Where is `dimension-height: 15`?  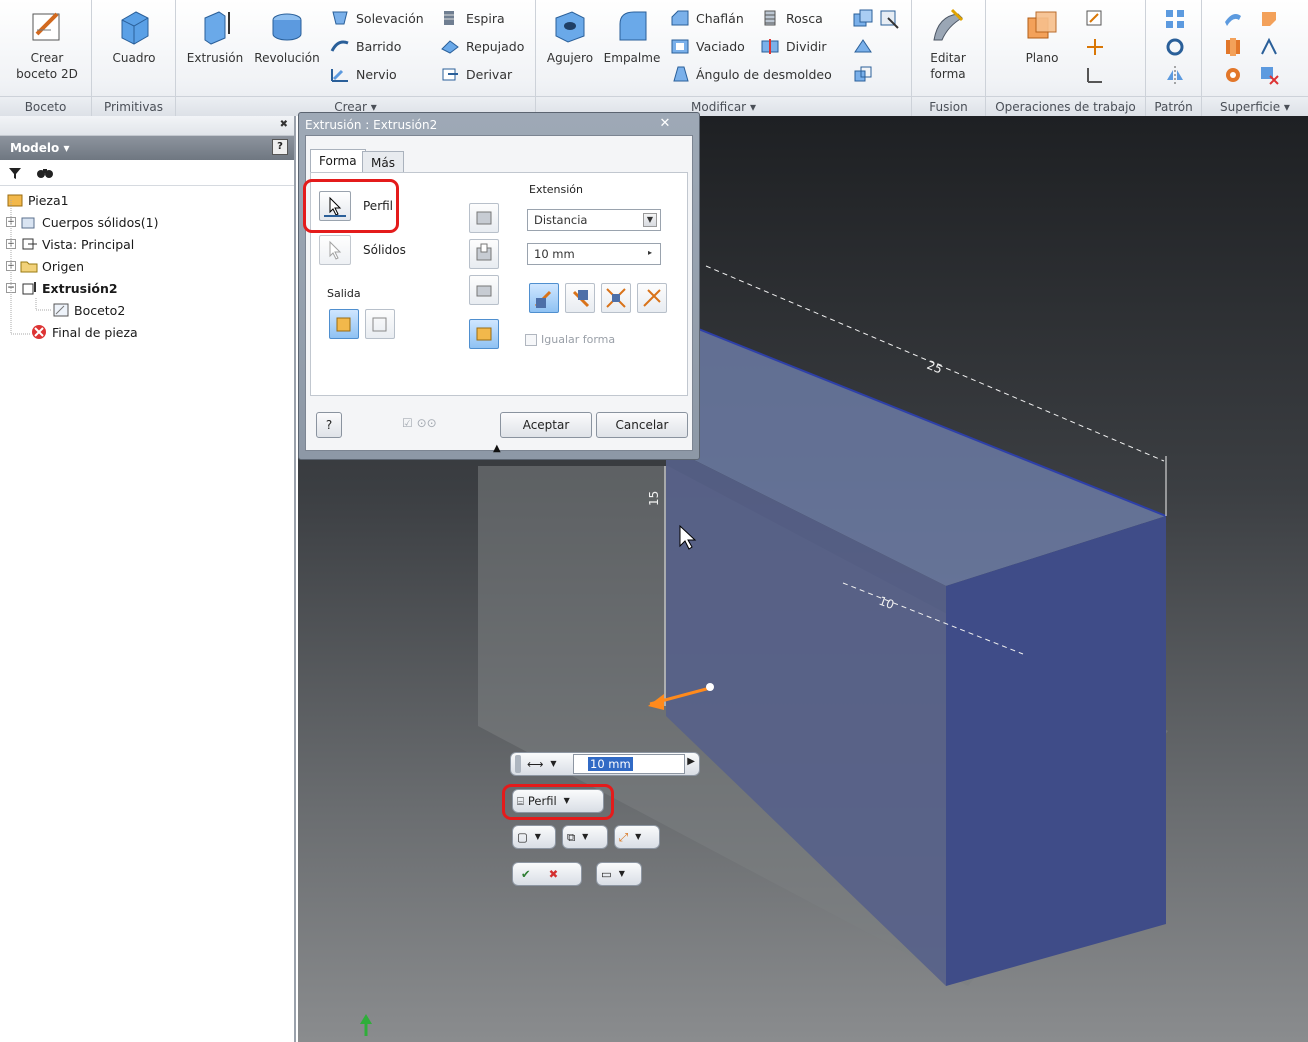 dimension-height: 15 is located at coordinates (654, 498).